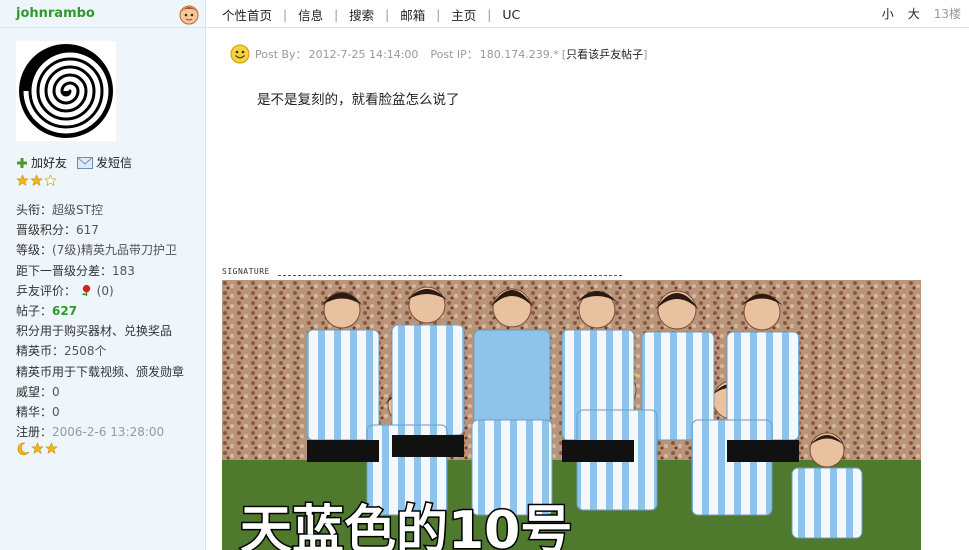 This screenshot has width=969, height=550. Describe the element at coordinates (61, 351) in the screenshot. I see `info-elite-coins: 精英币：2508个` at that location.